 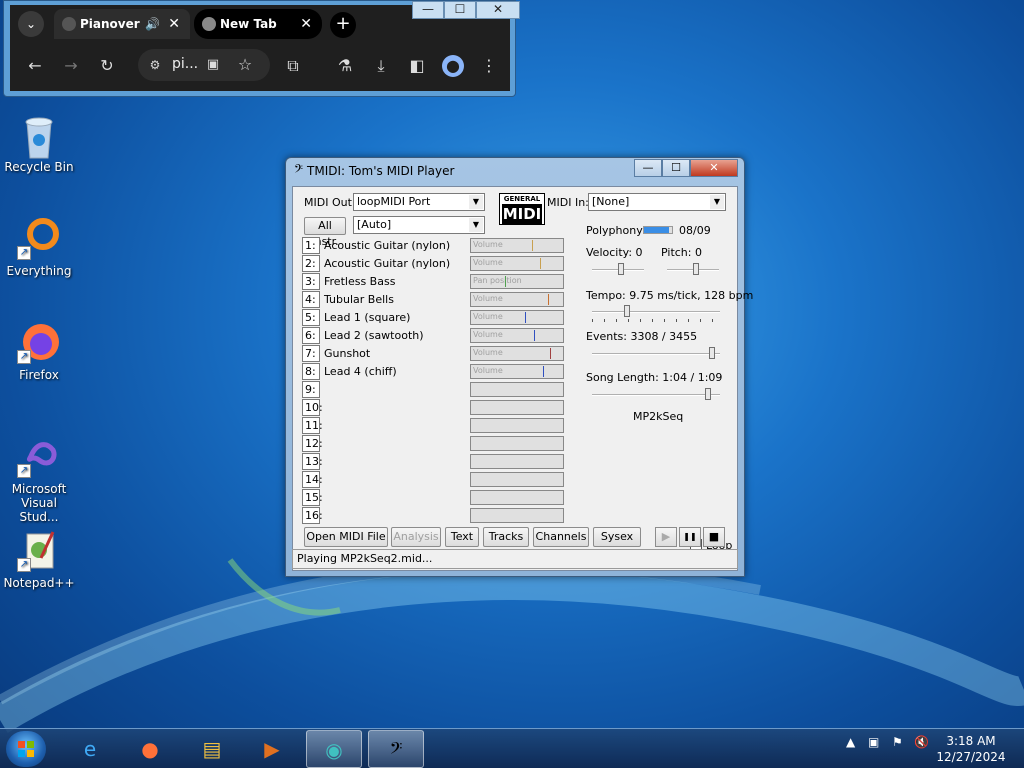 I want to click on channel-row: 8: Lead 4 (chiff) Volume, so click(x=437, y=372).